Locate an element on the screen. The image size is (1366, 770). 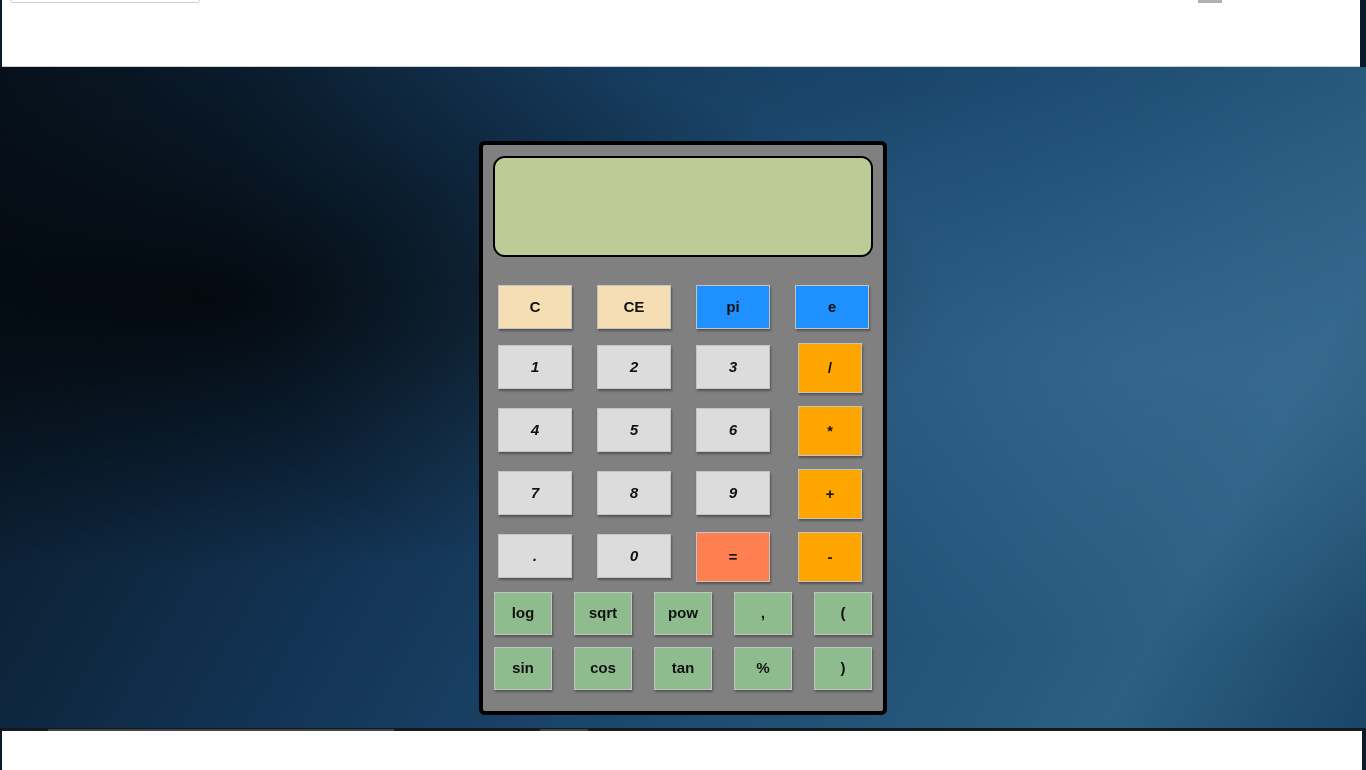
decimal-button: . is located at coordinates (535, 556).